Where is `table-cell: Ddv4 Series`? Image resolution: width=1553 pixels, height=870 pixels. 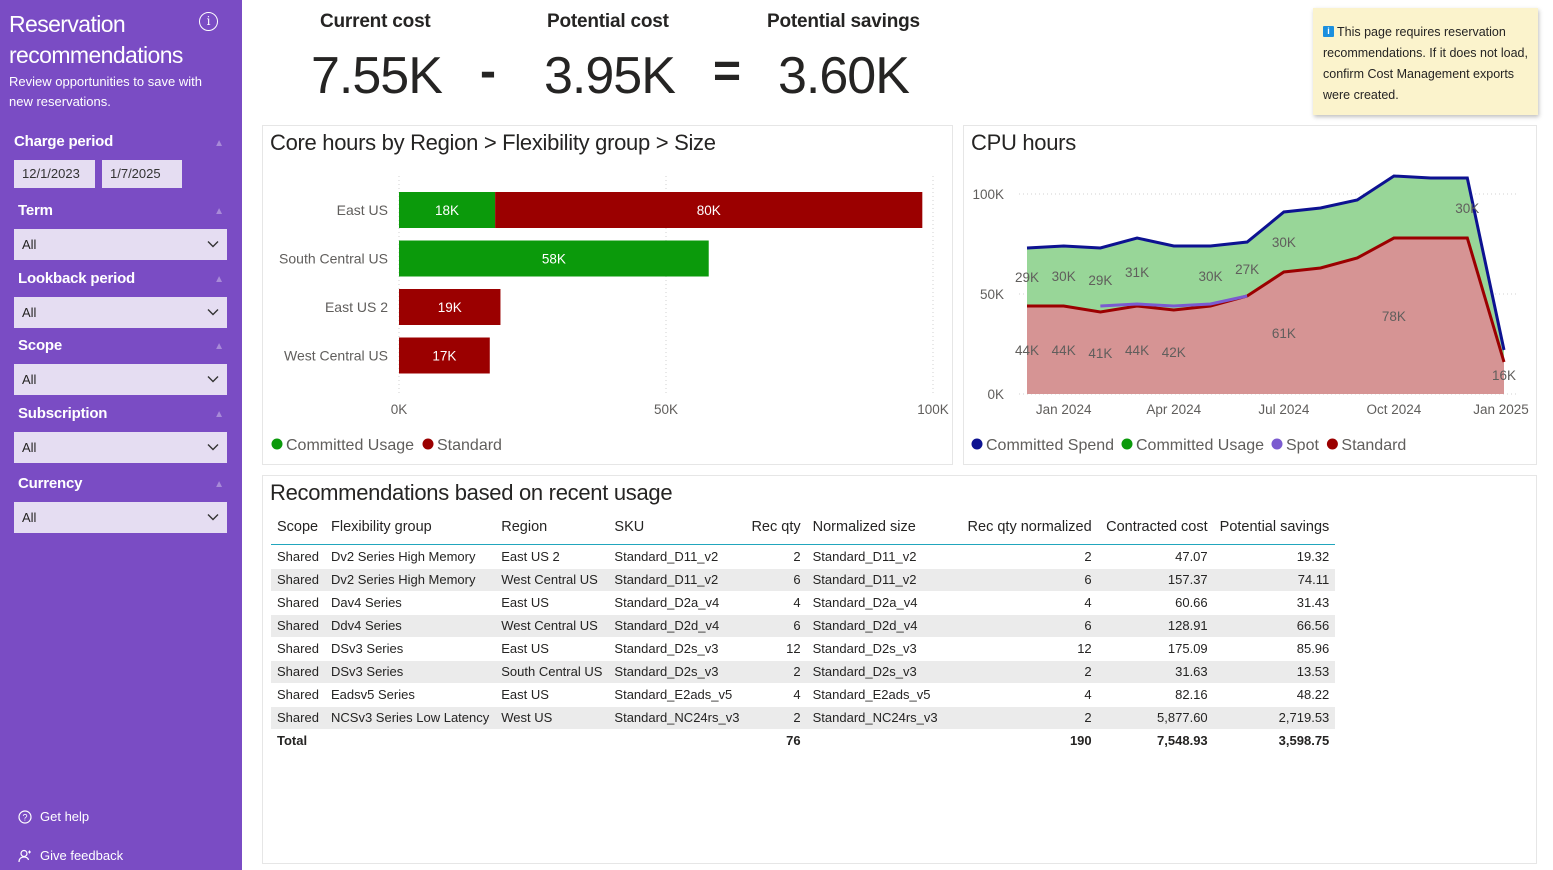 table-cell: Ddv4 Series is located at coordinates (410, 626).